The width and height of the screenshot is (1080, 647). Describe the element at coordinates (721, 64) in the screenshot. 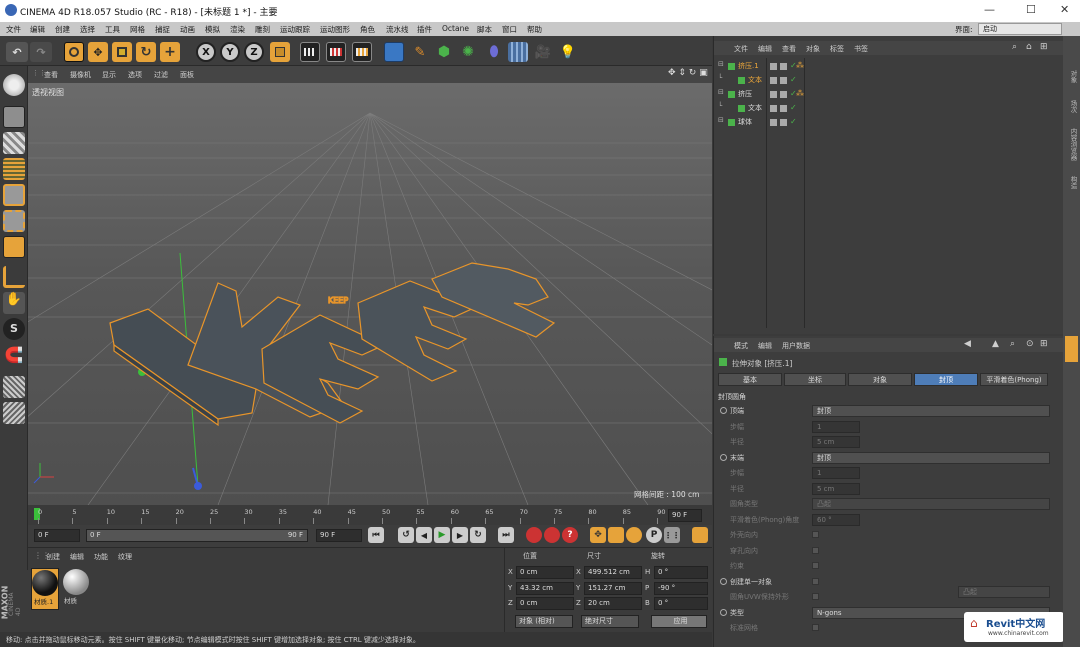

I see `tree-toggle-icon: ⊟` at that location.